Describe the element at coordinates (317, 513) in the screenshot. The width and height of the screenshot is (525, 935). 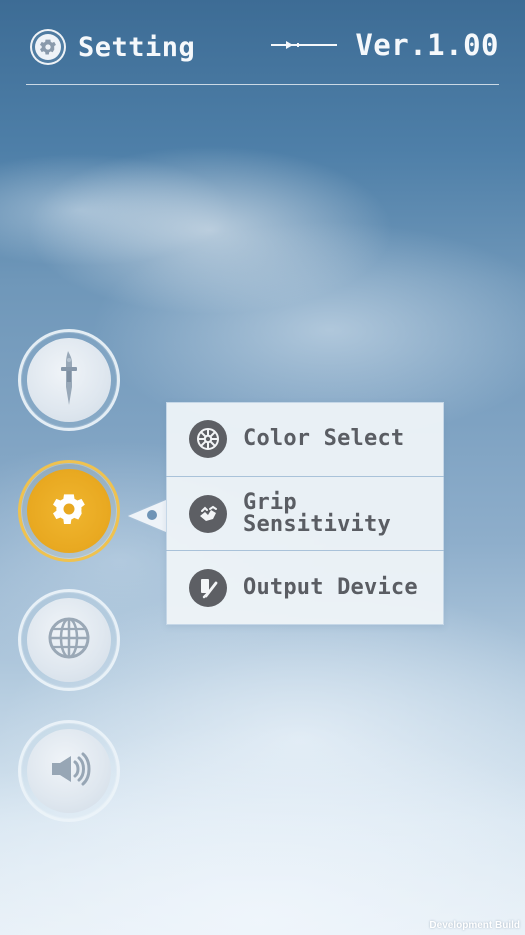
I see `submenu-item-label: Grip Sensitivity` at that location.